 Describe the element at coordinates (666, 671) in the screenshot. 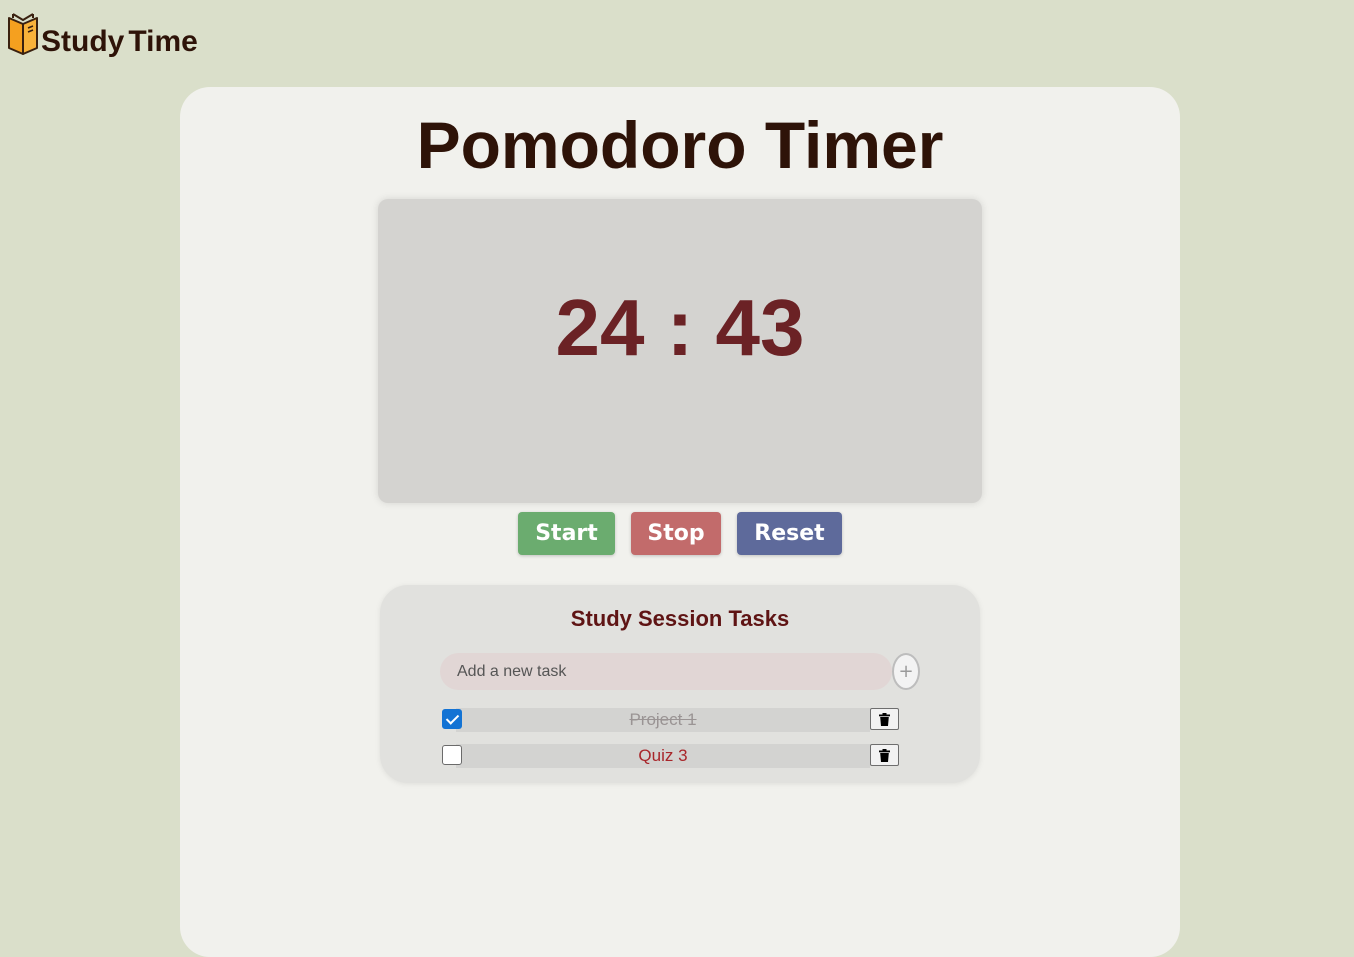

I see `task-input` at that location.